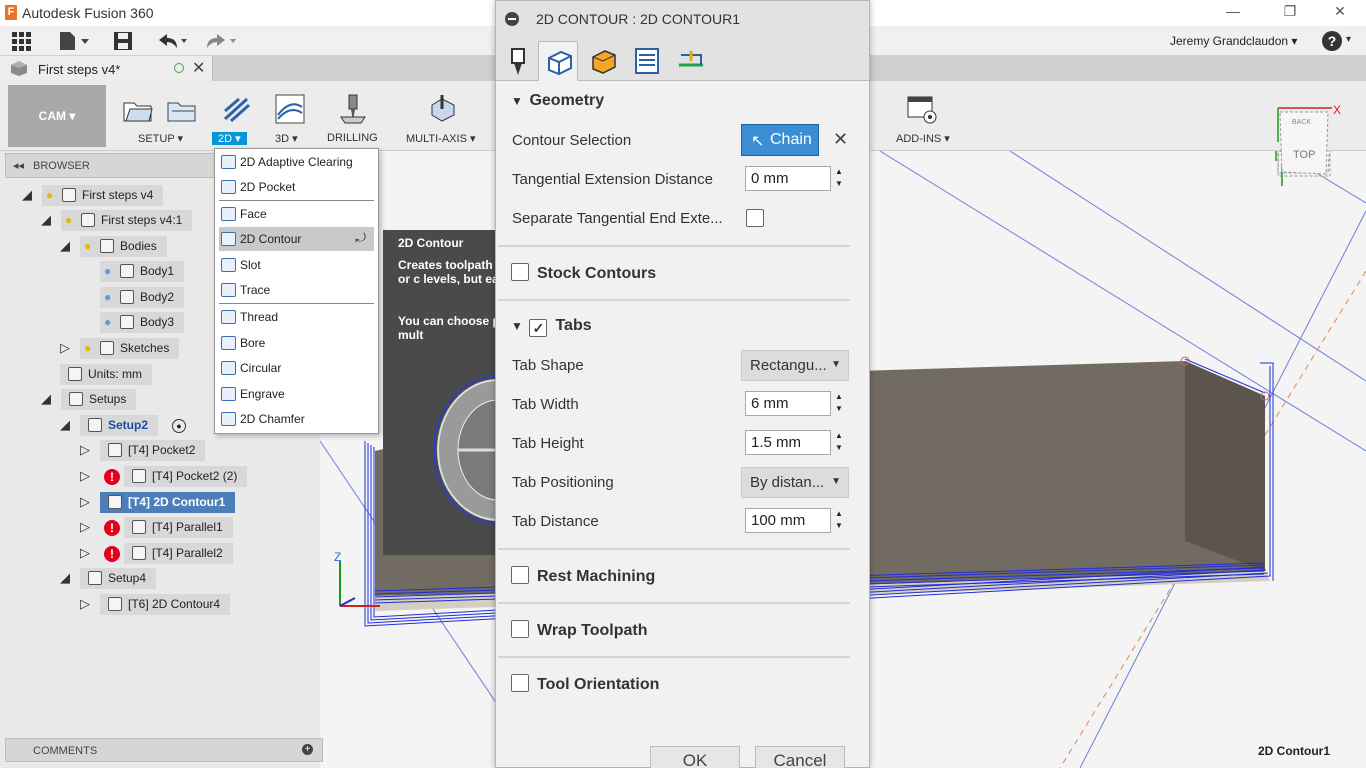 Image resolution: width=1366 pixels, height=768 pixels. What do you see at coordinates (603, 61) in the screenshot?
I see `tab-heights` at bounding box center [603, 61].